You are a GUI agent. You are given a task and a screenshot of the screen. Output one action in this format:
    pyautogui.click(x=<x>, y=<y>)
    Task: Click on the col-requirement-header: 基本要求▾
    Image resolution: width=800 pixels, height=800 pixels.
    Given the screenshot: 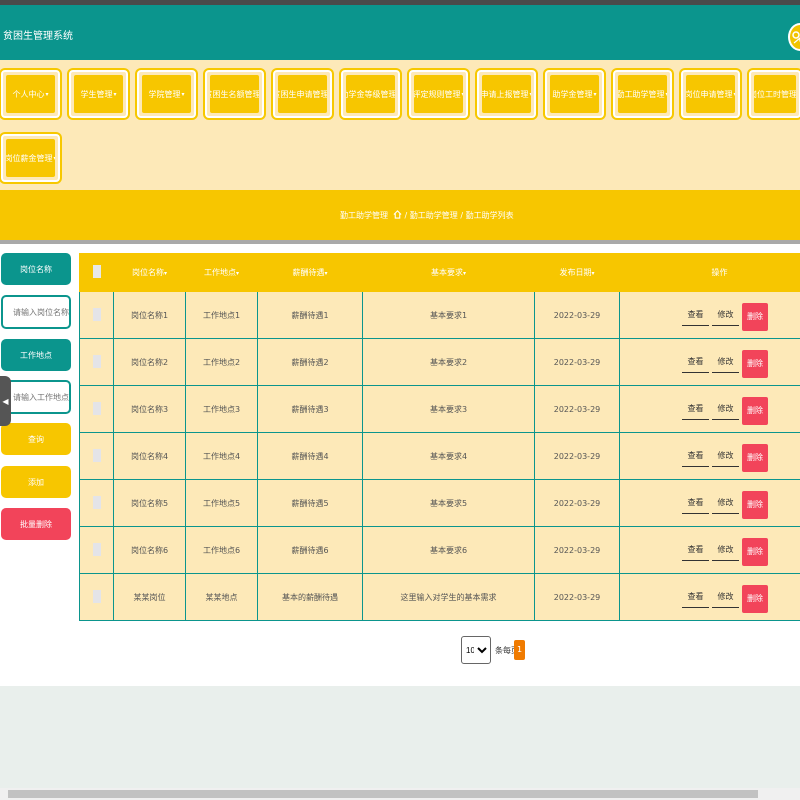 What is the action you would take?
    pyautogui.click(x=448, y=272)
    